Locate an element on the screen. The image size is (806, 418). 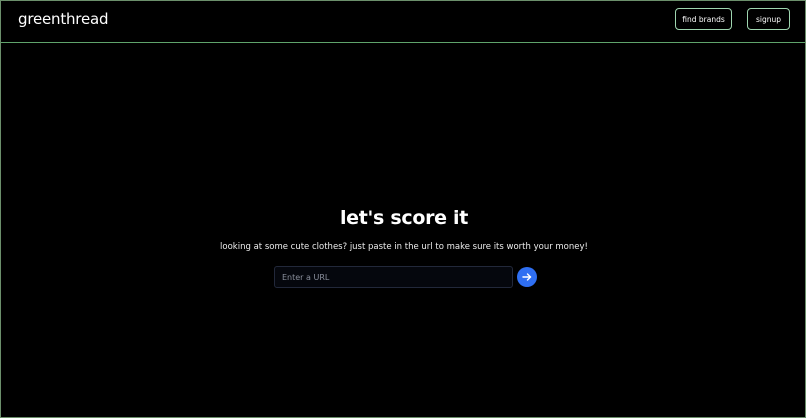
submit-url-button is located at coordinates (527, 277).